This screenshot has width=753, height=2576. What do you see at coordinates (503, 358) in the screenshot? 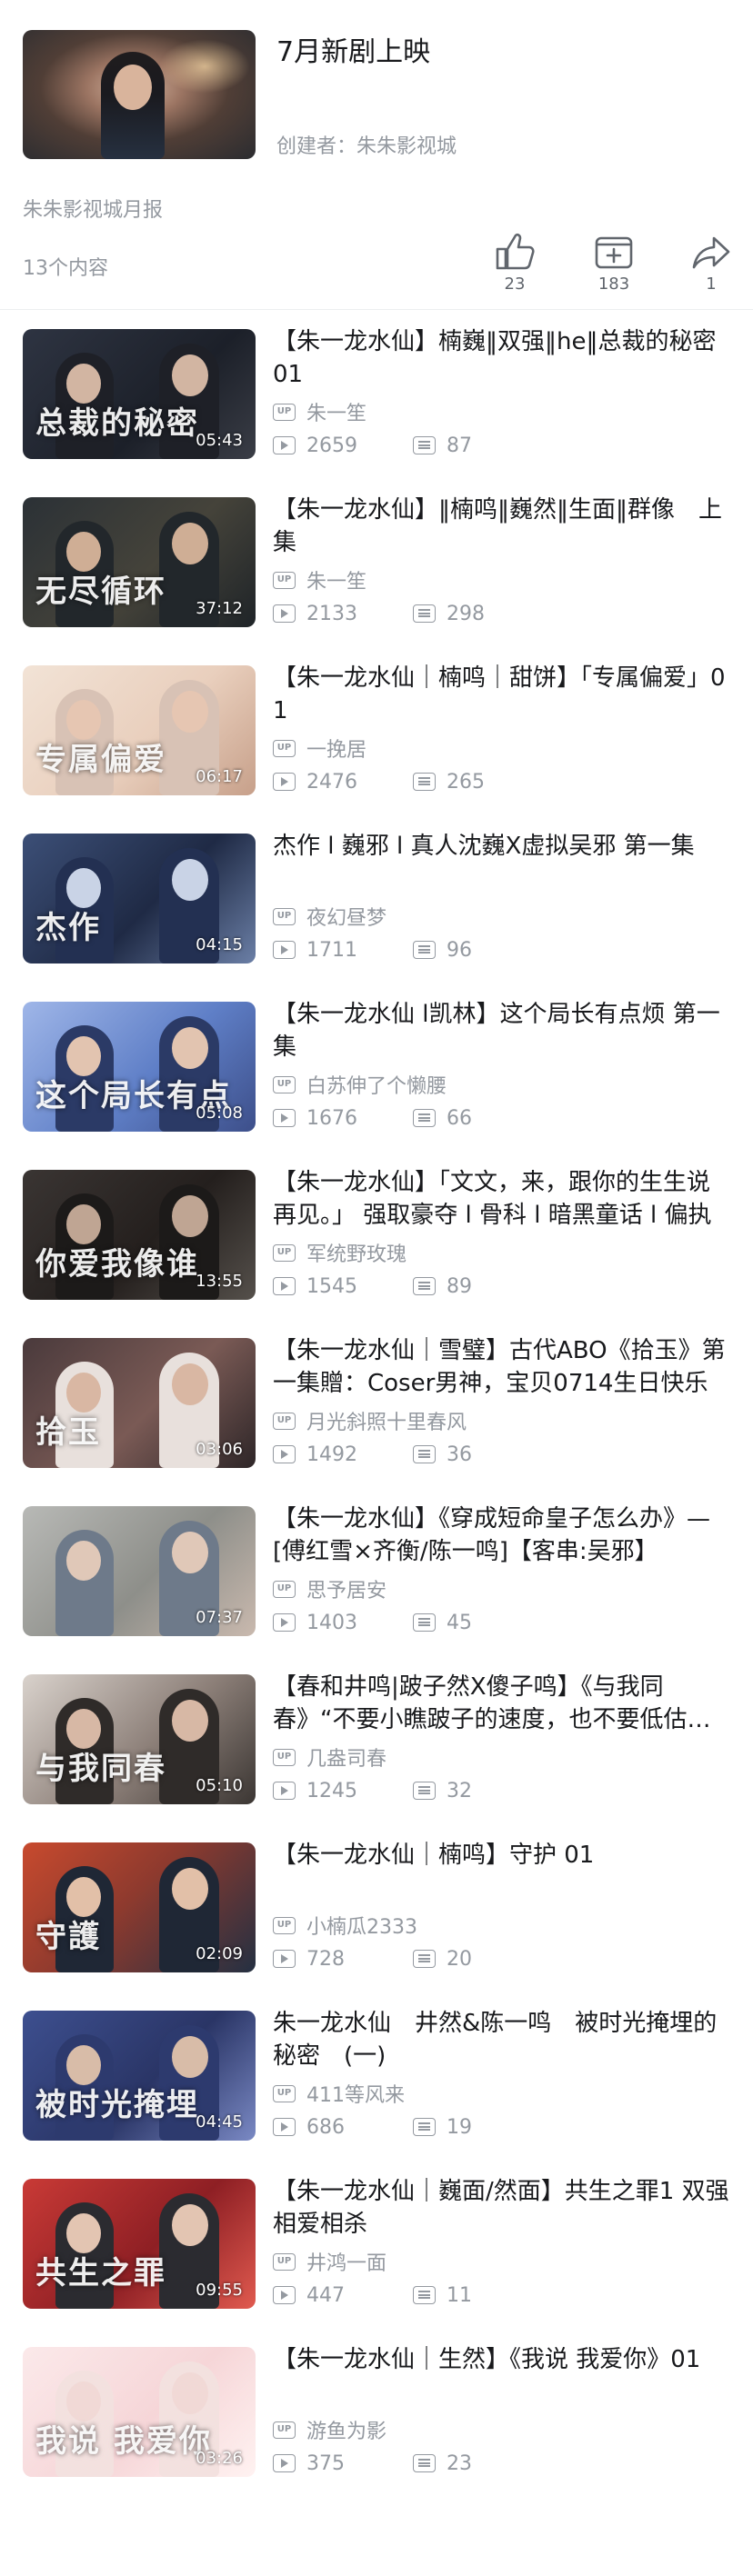
I see `video-title: 【朱一龙水仙】楠巍‖双强‖he‖总裁的秘密 01` at bounding box center [503, 358].